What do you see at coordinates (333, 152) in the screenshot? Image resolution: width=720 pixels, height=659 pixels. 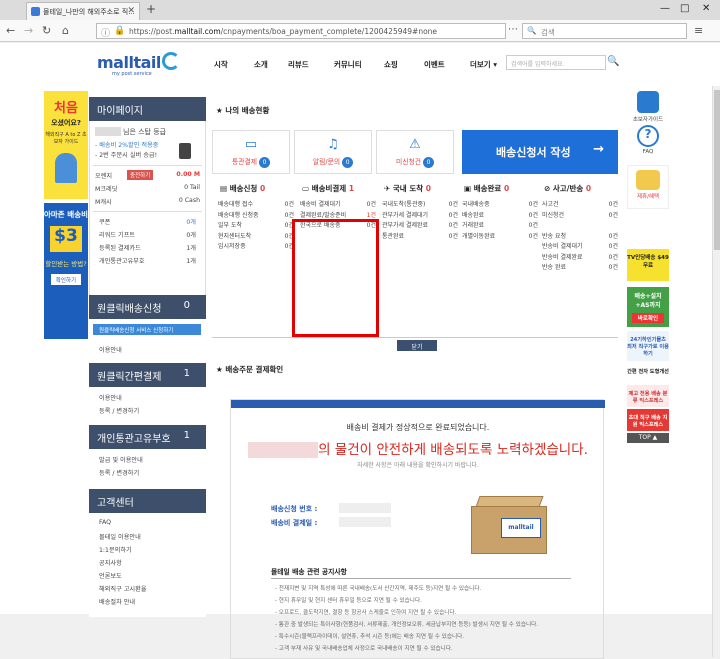 I see `alerts-card: ♫ 알림/문의 0` at bounding box center [333, 152].